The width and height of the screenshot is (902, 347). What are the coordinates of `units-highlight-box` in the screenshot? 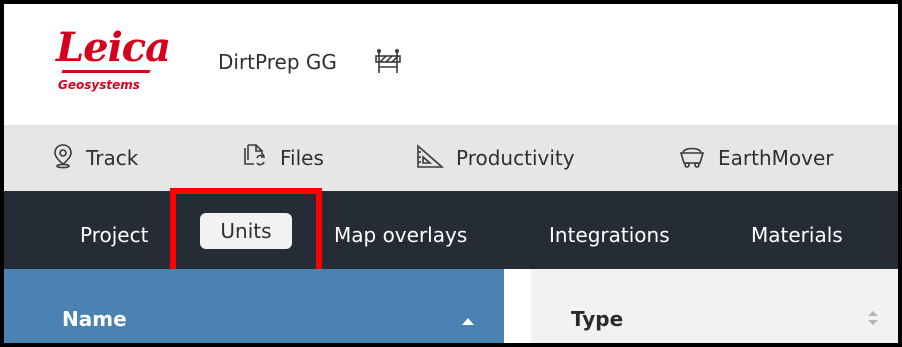 It's located at (246, 232).